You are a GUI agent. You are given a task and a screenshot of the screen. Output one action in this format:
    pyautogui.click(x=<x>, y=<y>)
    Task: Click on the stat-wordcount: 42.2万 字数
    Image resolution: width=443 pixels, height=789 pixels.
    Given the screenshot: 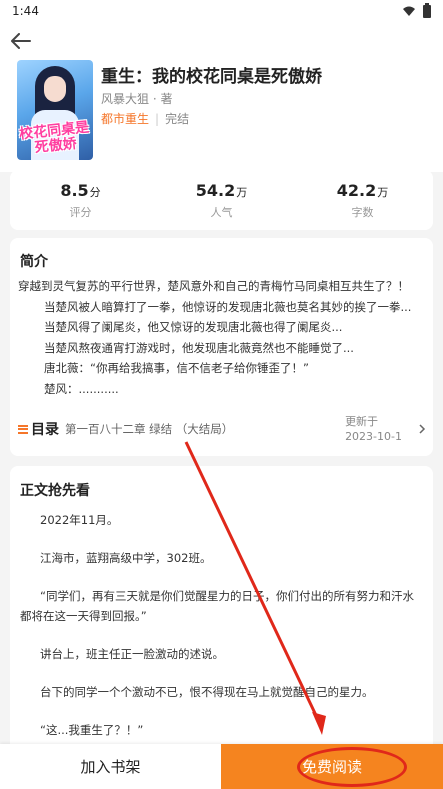 What is the action you would take?
    pyautogui.click(x=362, y=200)
    